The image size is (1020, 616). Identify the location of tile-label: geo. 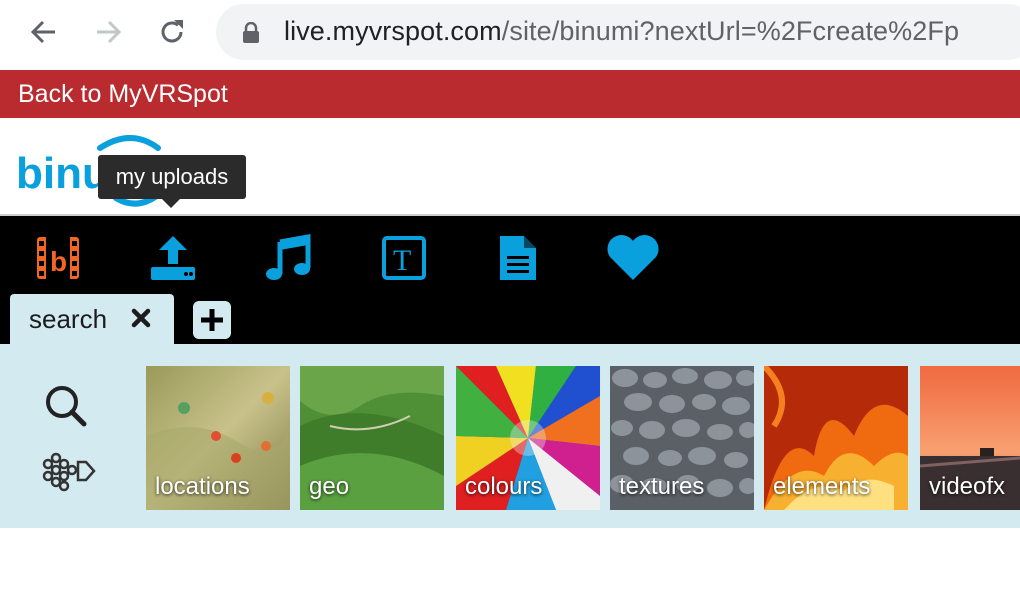
(329, 486).